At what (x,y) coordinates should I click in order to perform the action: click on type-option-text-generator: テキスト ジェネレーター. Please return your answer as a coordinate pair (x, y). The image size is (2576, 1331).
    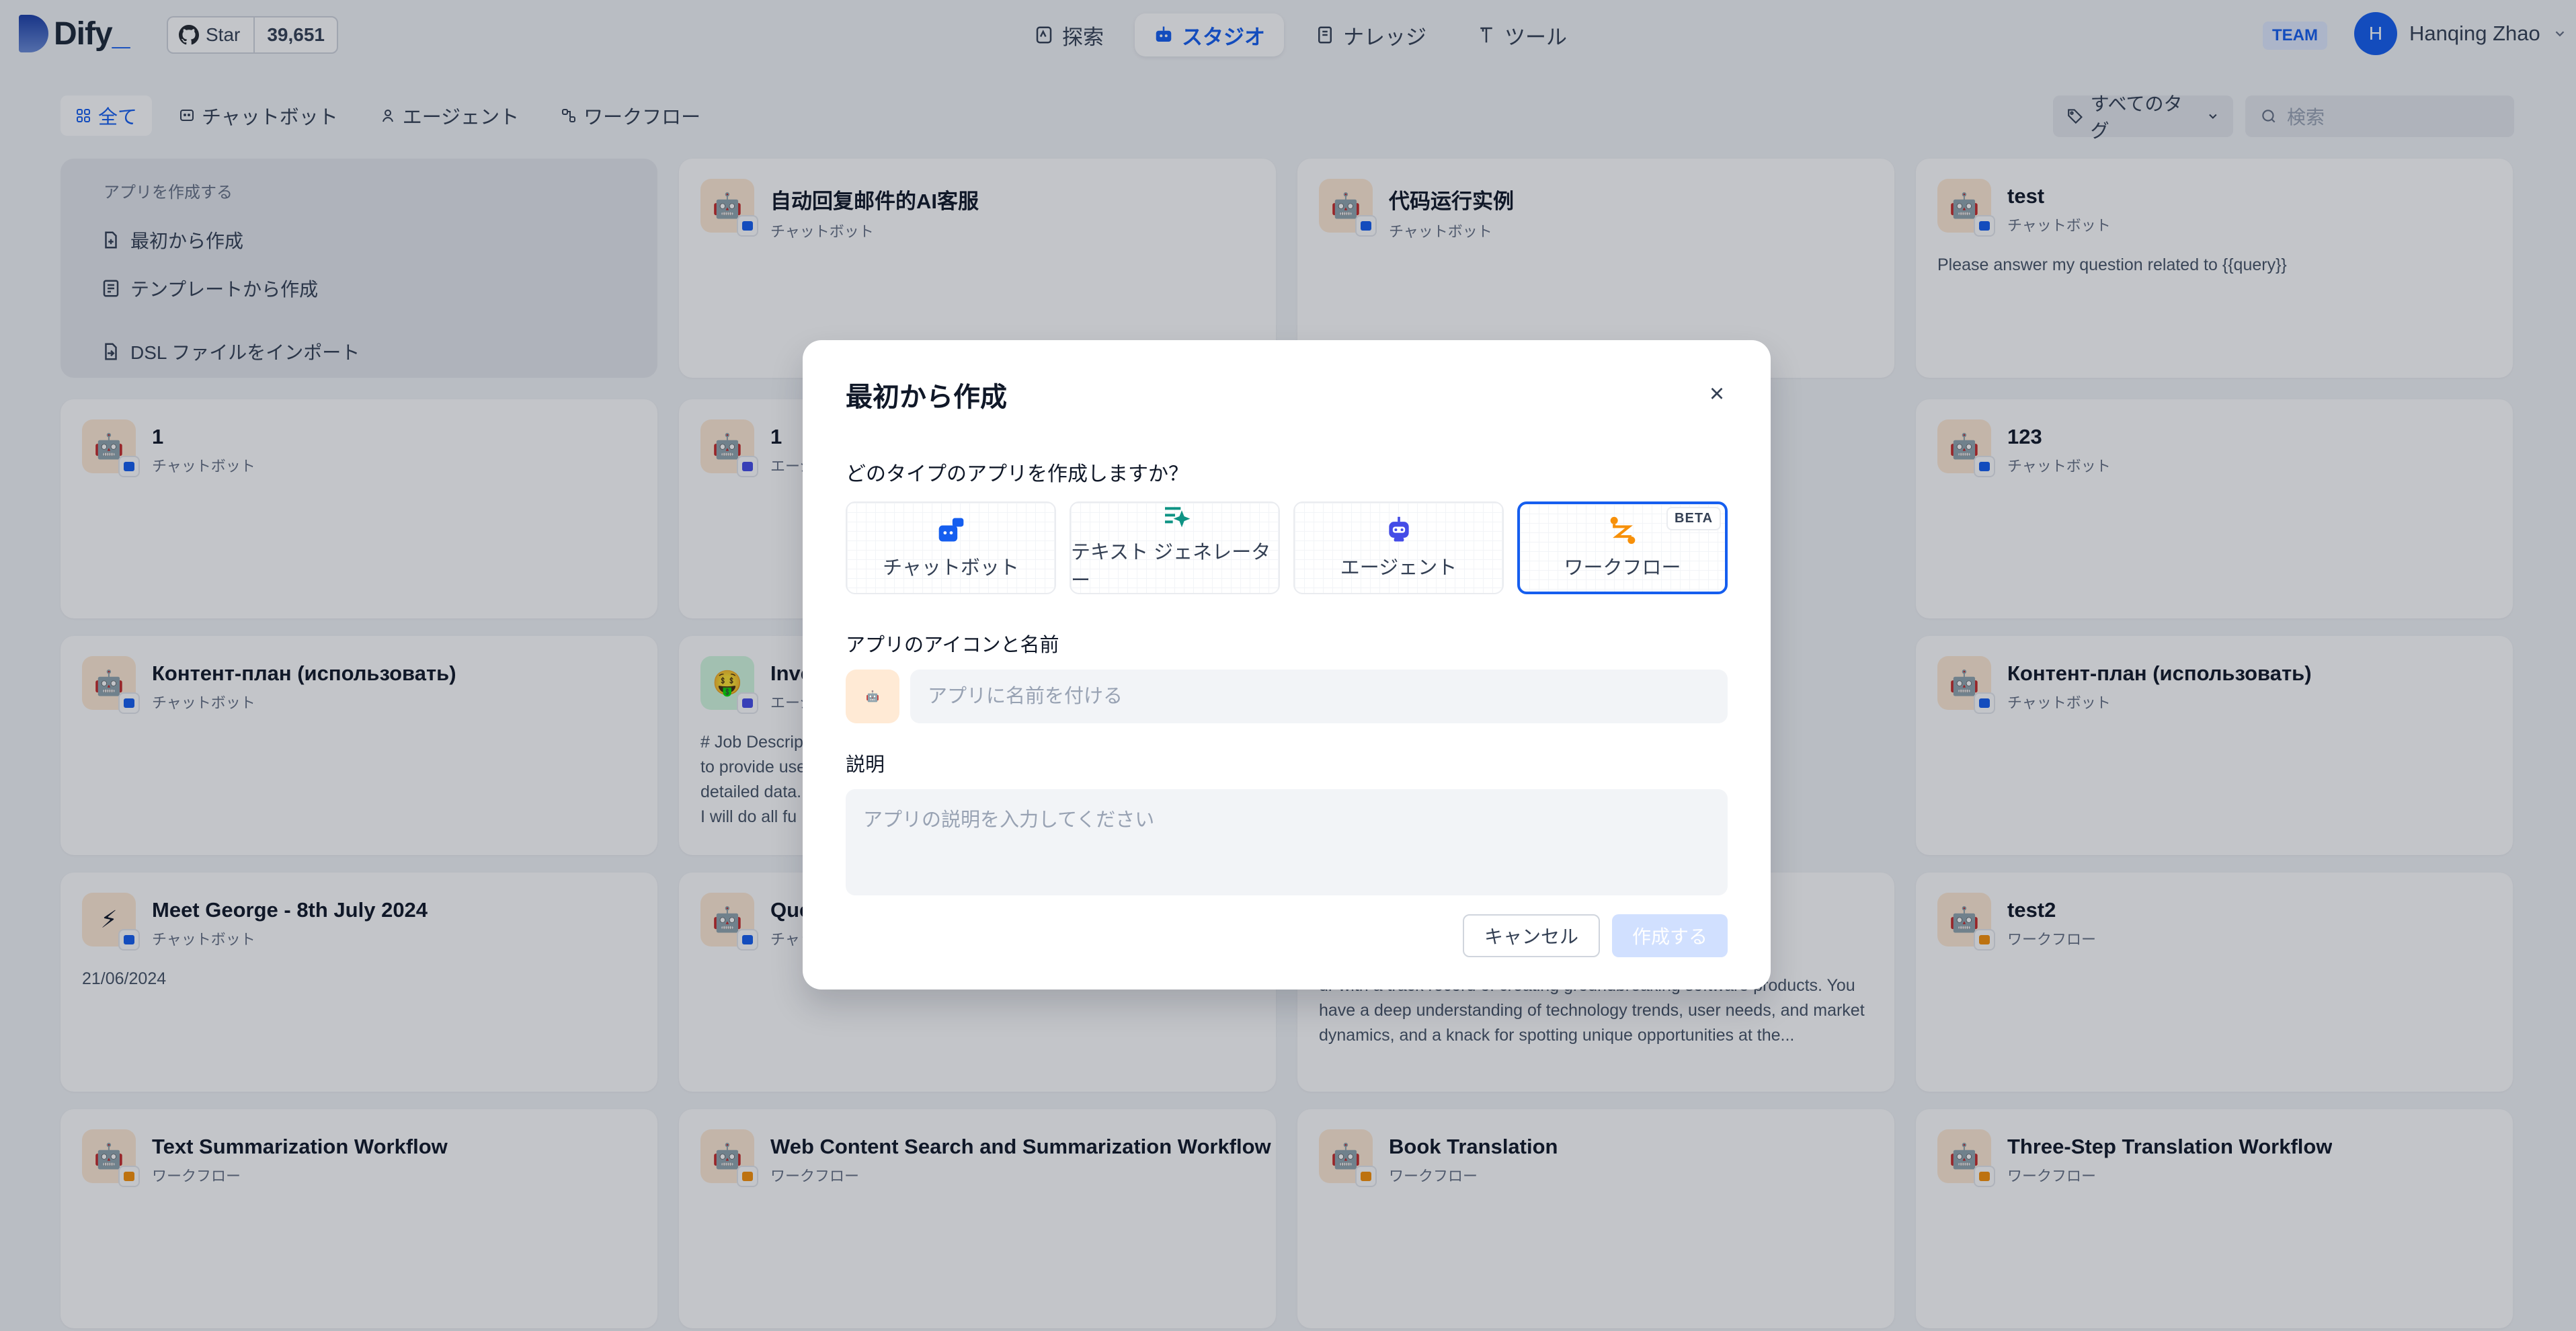
    Looking at the image, I should click on (1175, 547).